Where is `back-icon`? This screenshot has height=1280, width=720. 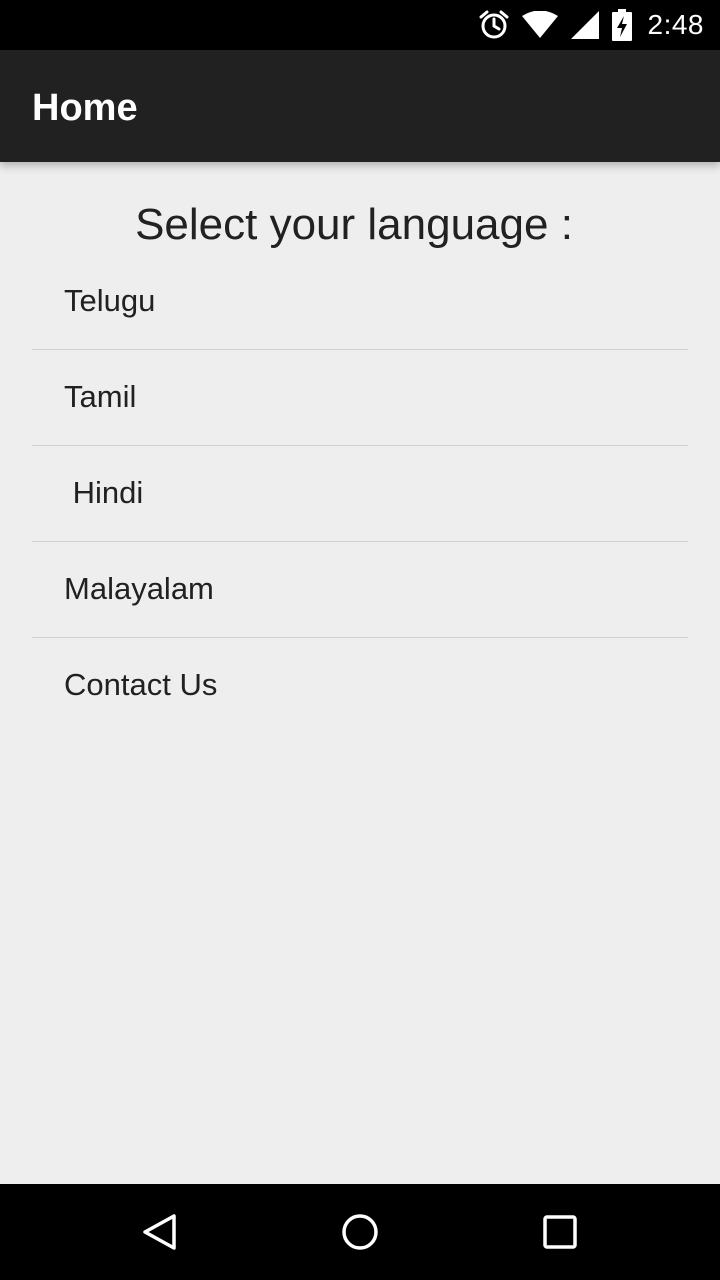
back-icon is located at coordinates (160, 1232).